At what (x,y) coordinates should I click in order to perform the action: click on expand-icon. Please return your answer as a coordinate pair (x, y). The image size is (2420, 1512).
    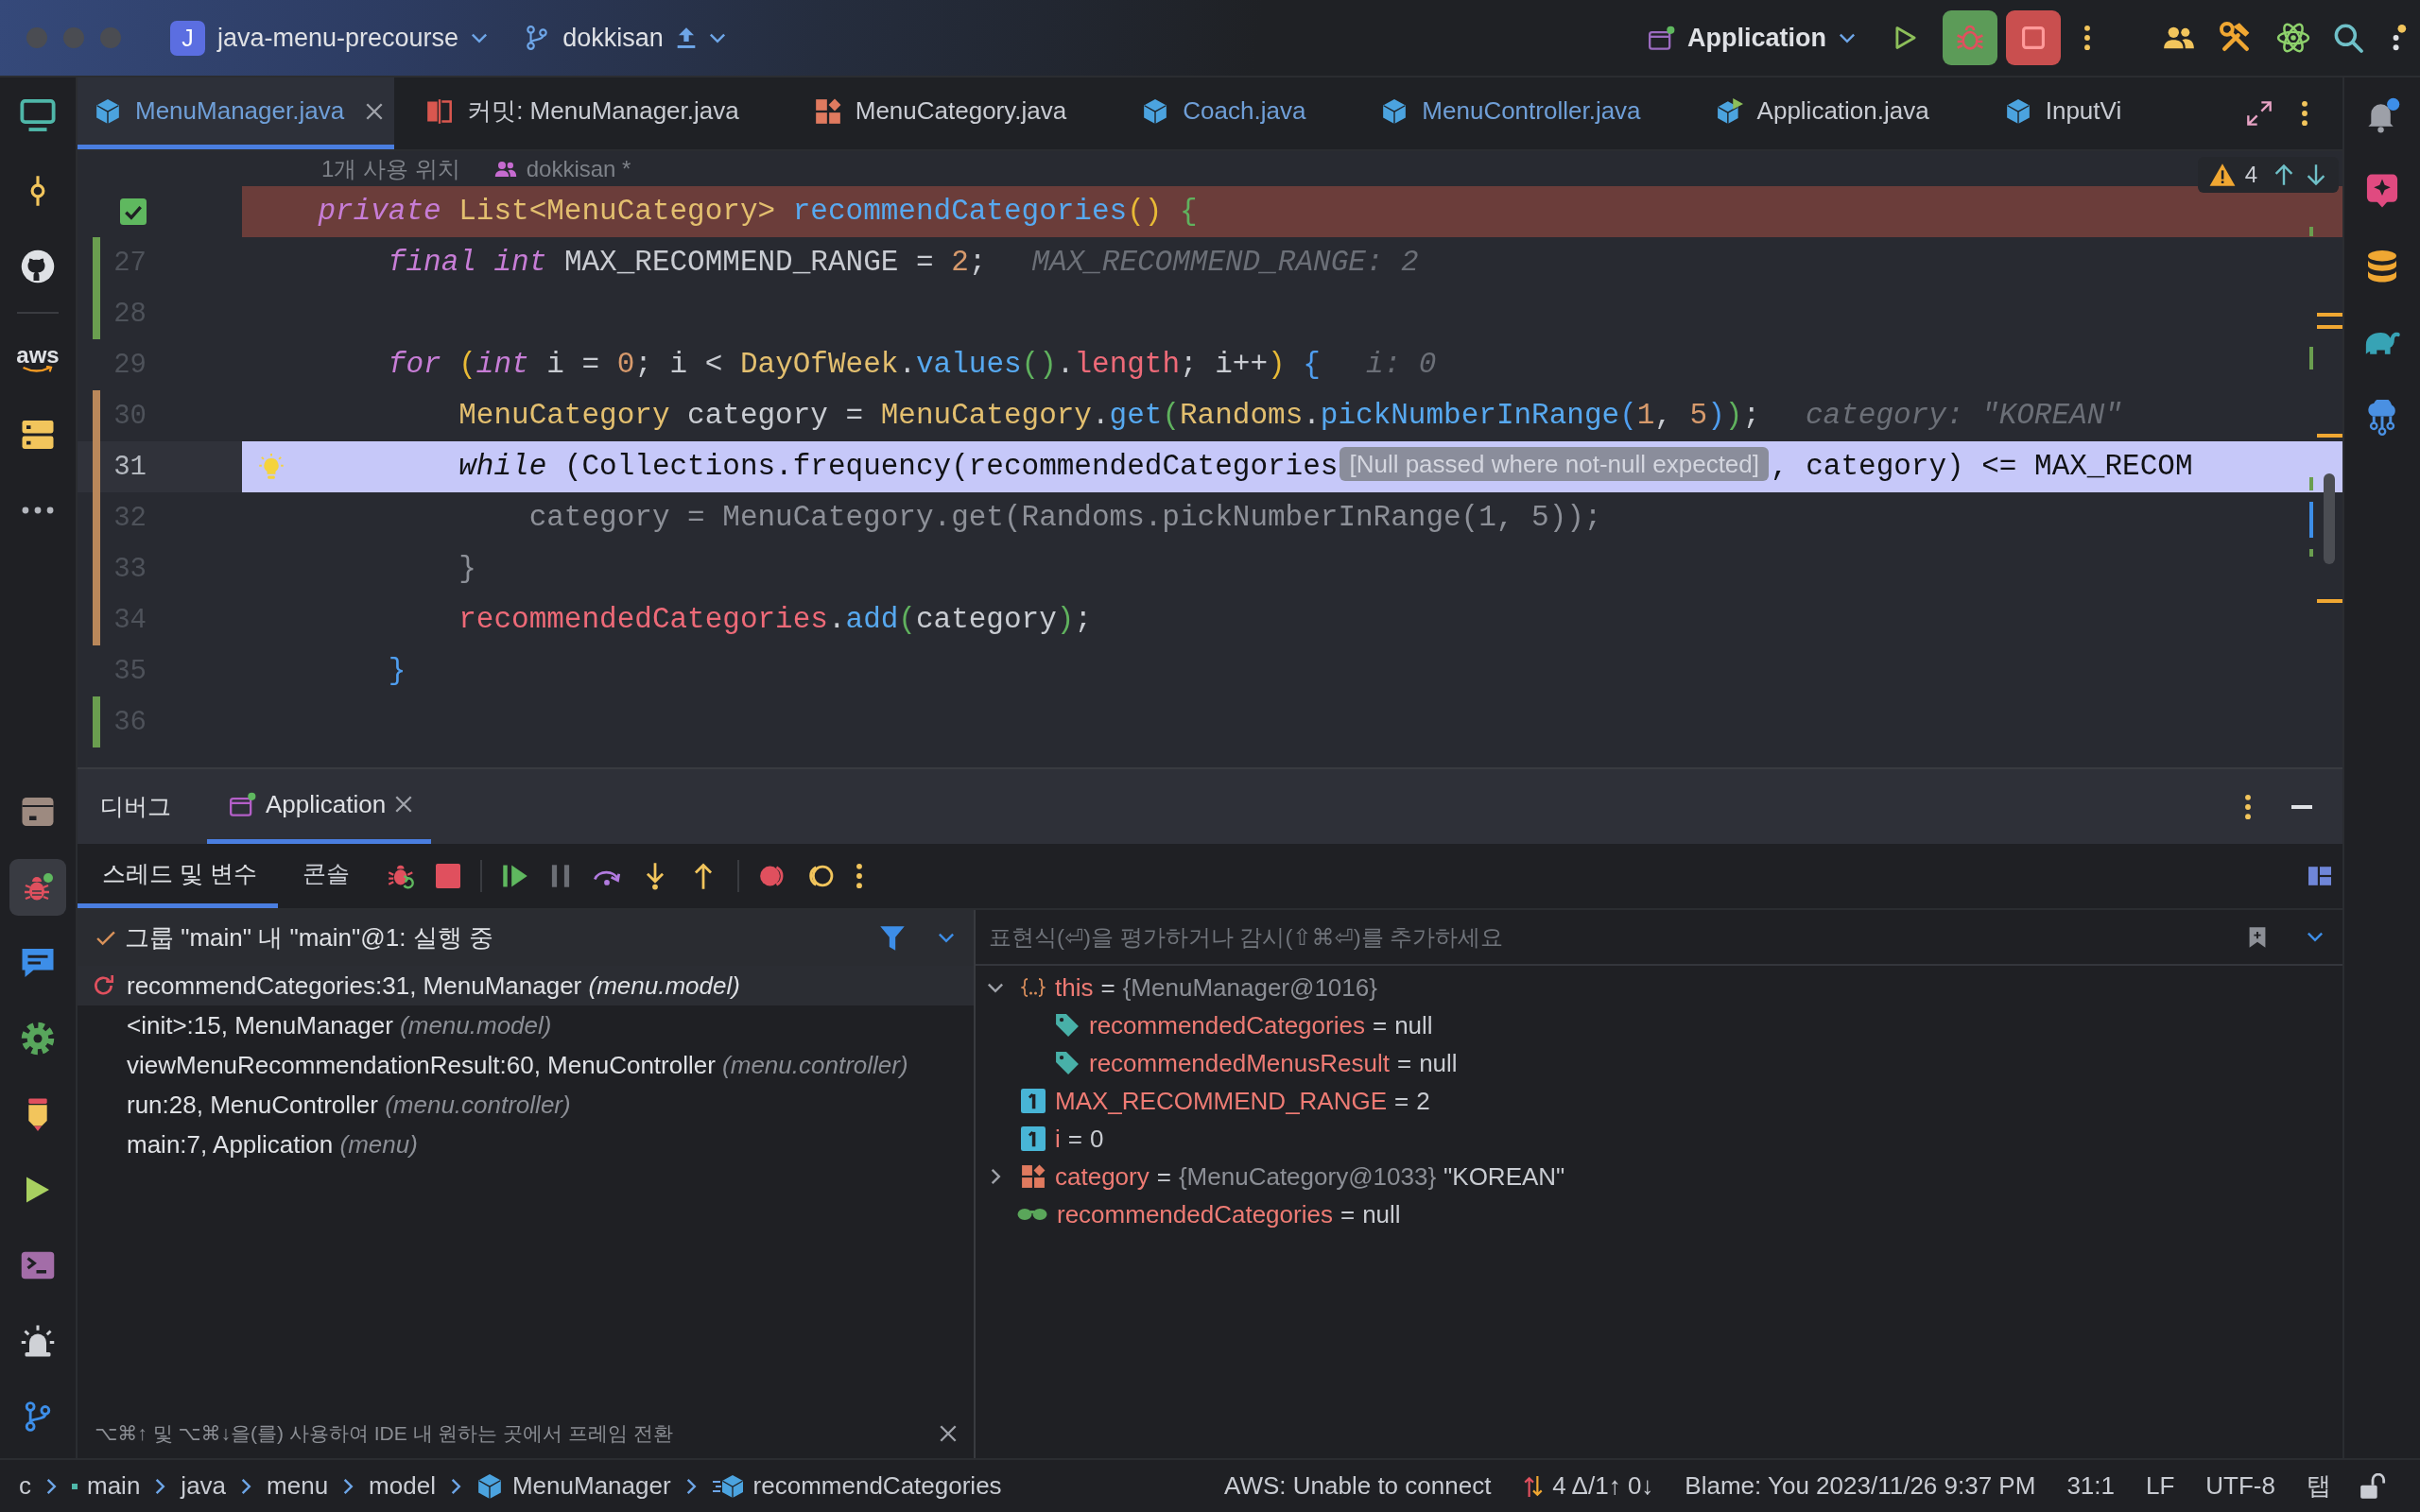
    Looking at the image, I should click on (2259, 113).